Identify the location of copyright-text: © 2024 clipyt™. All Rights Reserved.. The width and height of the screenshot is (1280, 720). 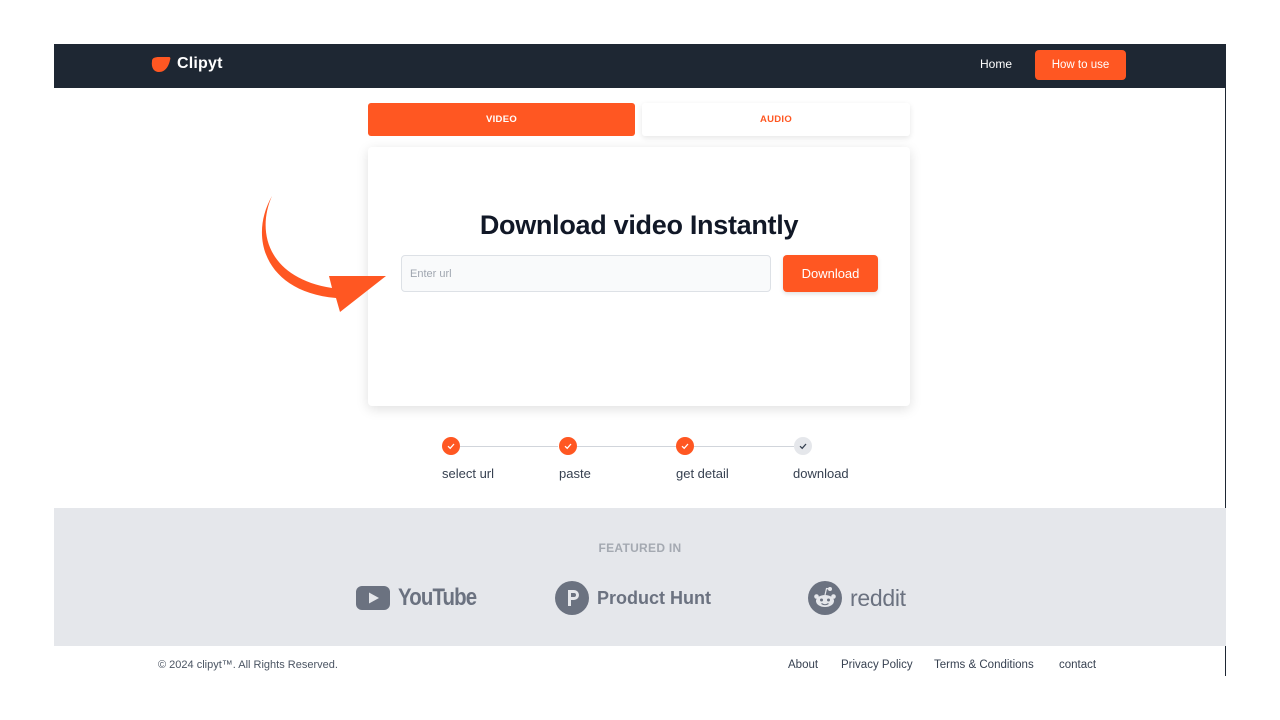
(248, 665).